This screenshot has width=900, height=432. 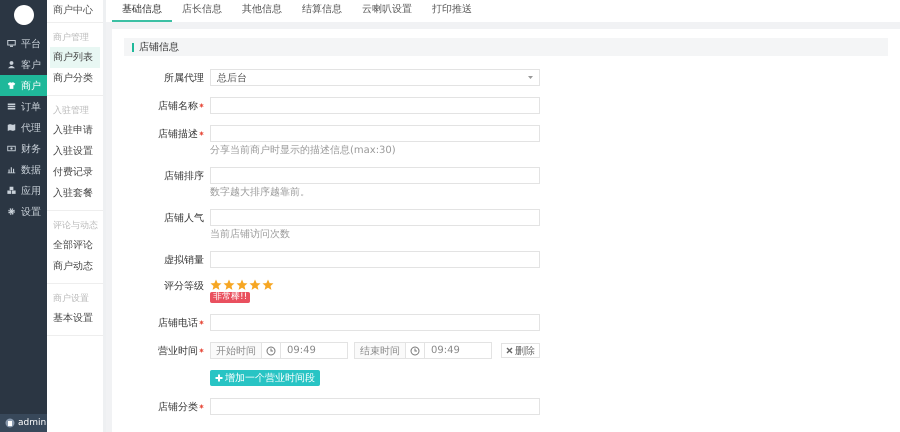 I want to click on rating-badge: 非常棒!!, so click(x=230, y=297).